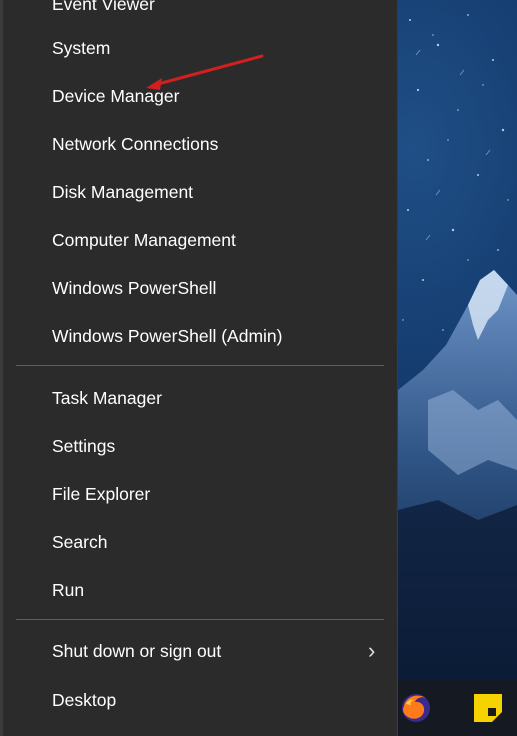 The image size is (517, 736). Describe the element at coordinates (80, 541) in the screenshot. I see `menu-item-label: Search` at that location.